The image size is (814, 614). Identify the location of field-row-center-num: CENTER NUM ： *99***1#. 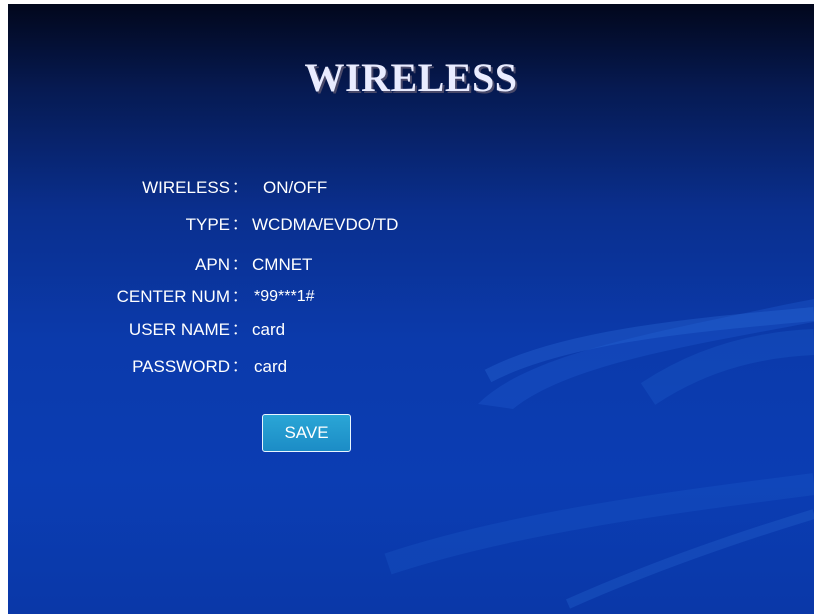
(411, 297).